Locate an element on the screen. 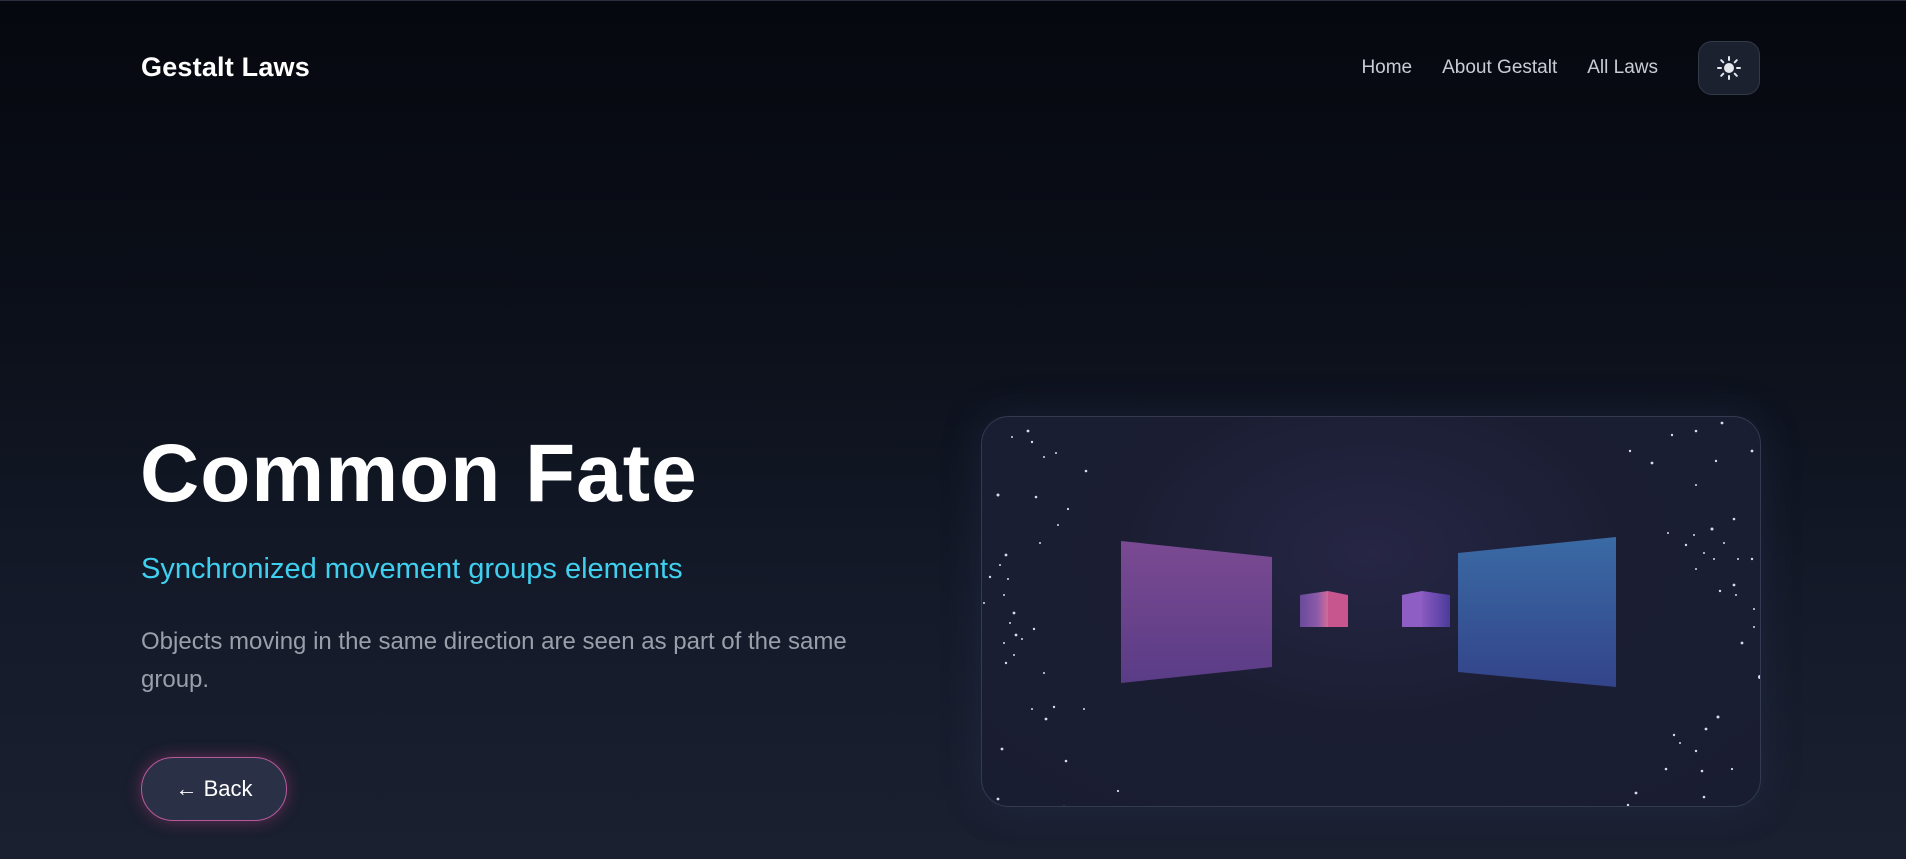 Image resolution: width=1906 pixels, height=859 pixels. page-title: Common Fate is located at coordinates (419, 473).